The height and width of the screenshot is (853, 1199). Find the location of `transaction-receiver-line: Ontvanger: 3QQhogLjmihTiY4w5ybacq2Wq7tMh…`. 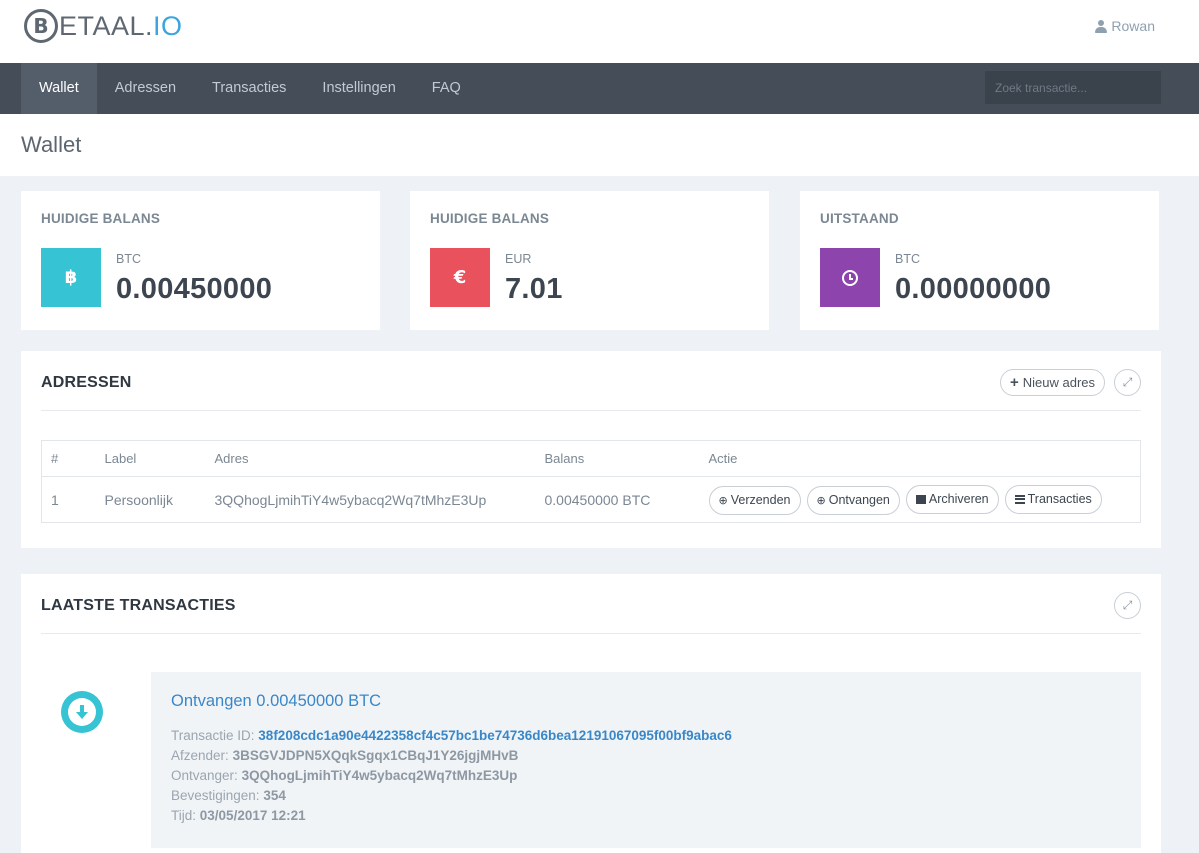

transaction-receiver-line: Ontvanger: 3QQhogLjmihTiY4w5ybacq2Wq7tMh… is located at coordinates (344, 775).